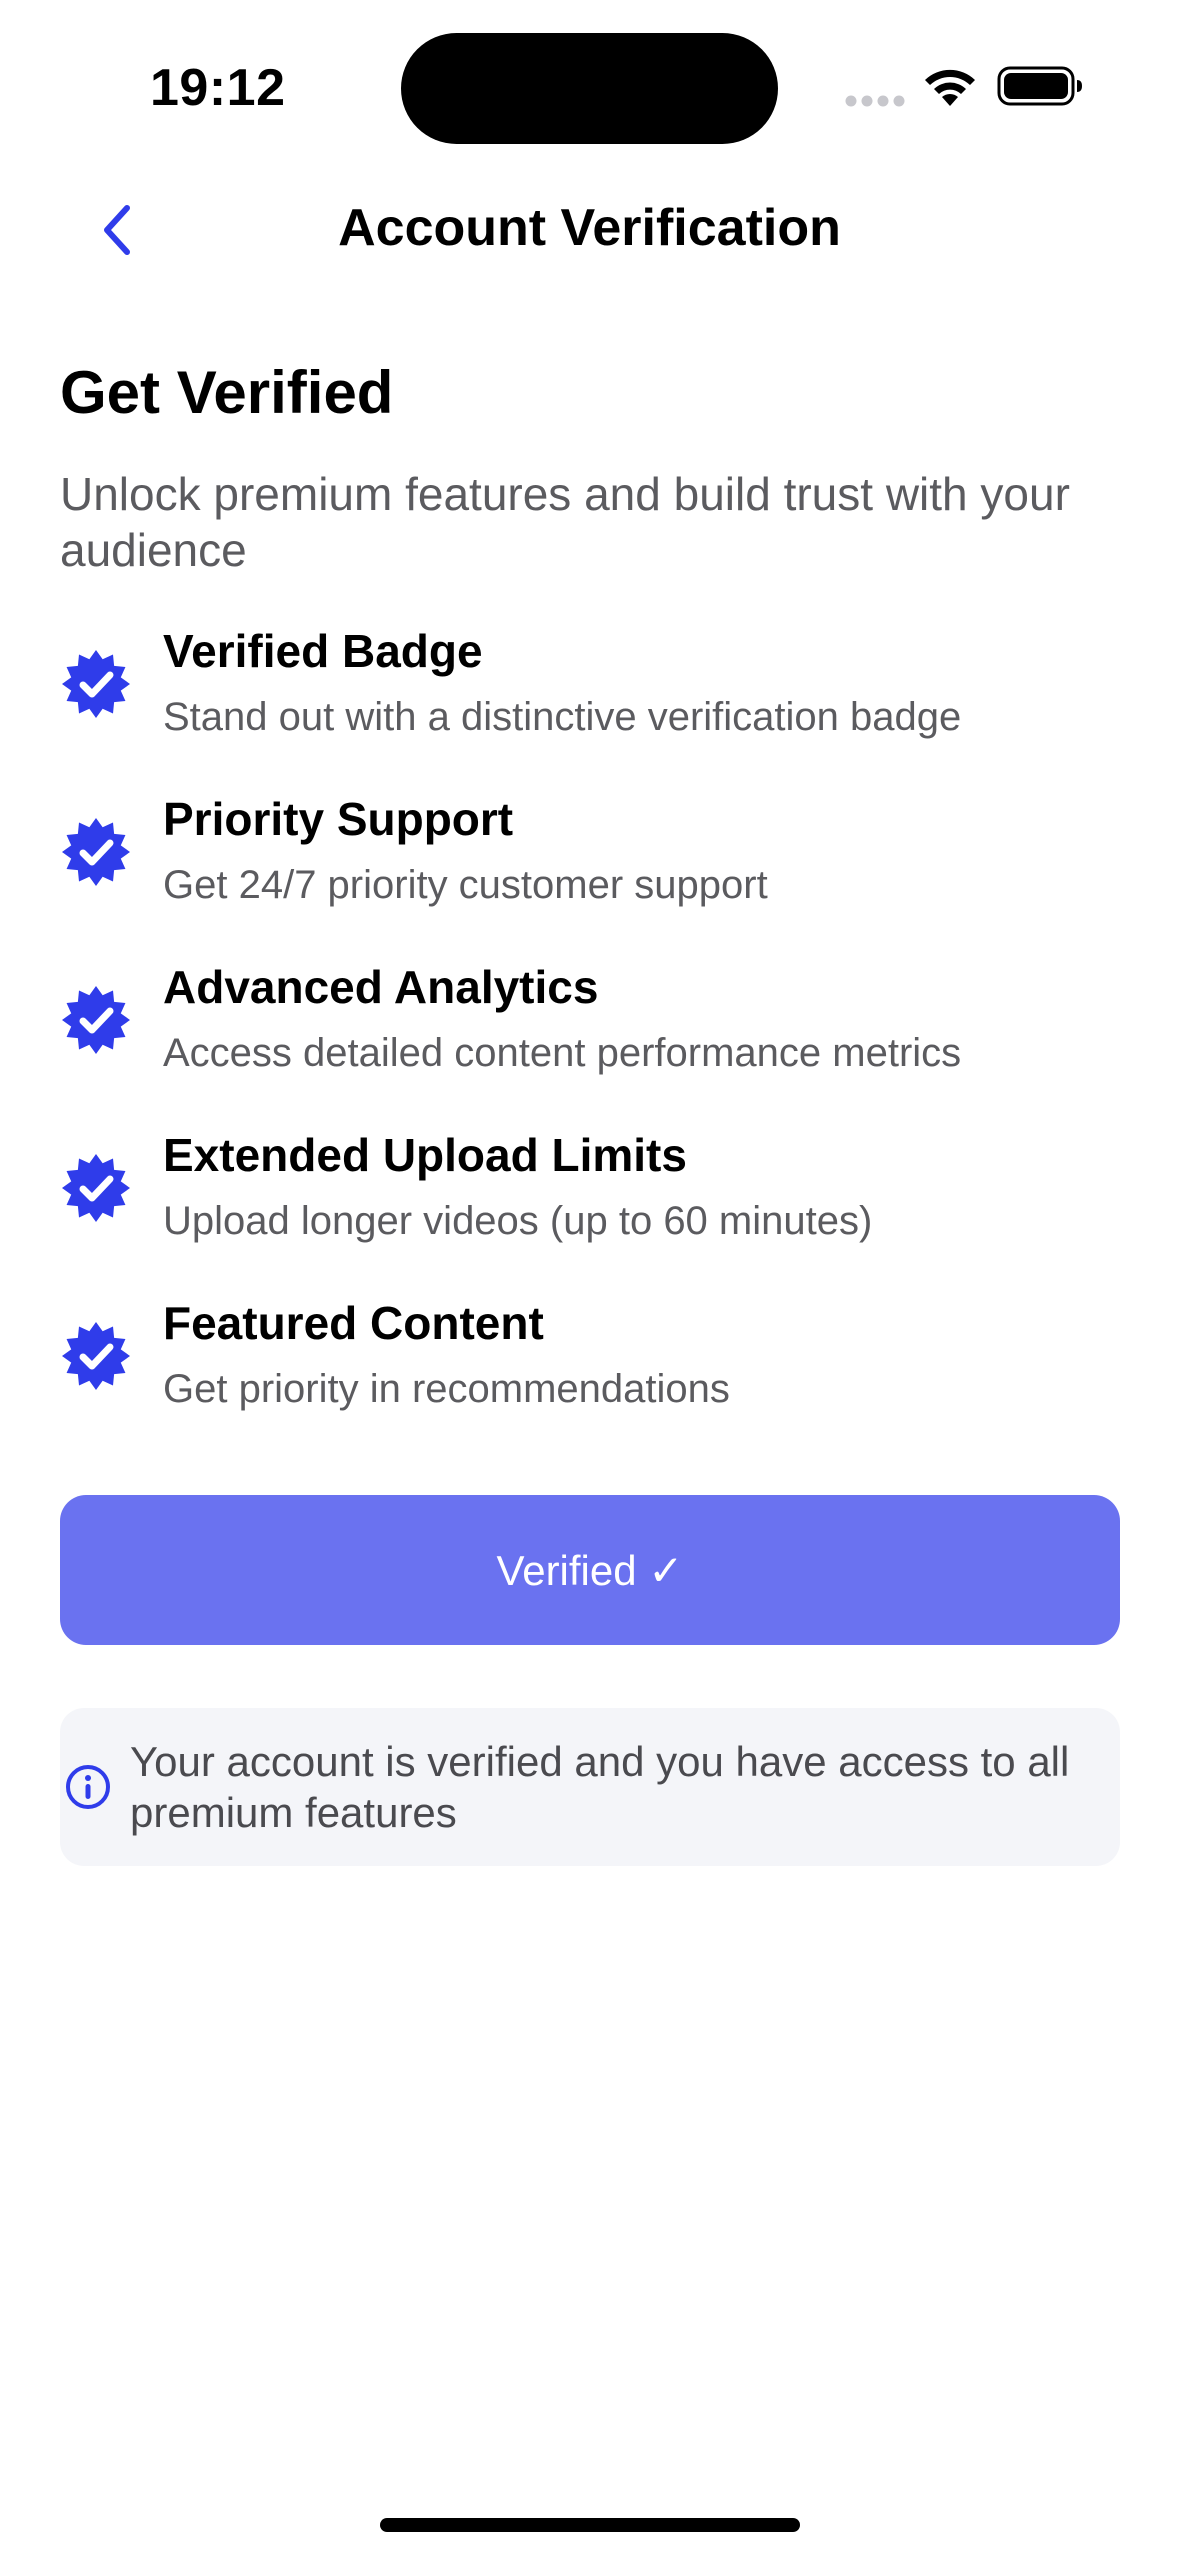  Describe the element at coordinates (88, 1787) in the screenshot. I see `info-icon` at that location.